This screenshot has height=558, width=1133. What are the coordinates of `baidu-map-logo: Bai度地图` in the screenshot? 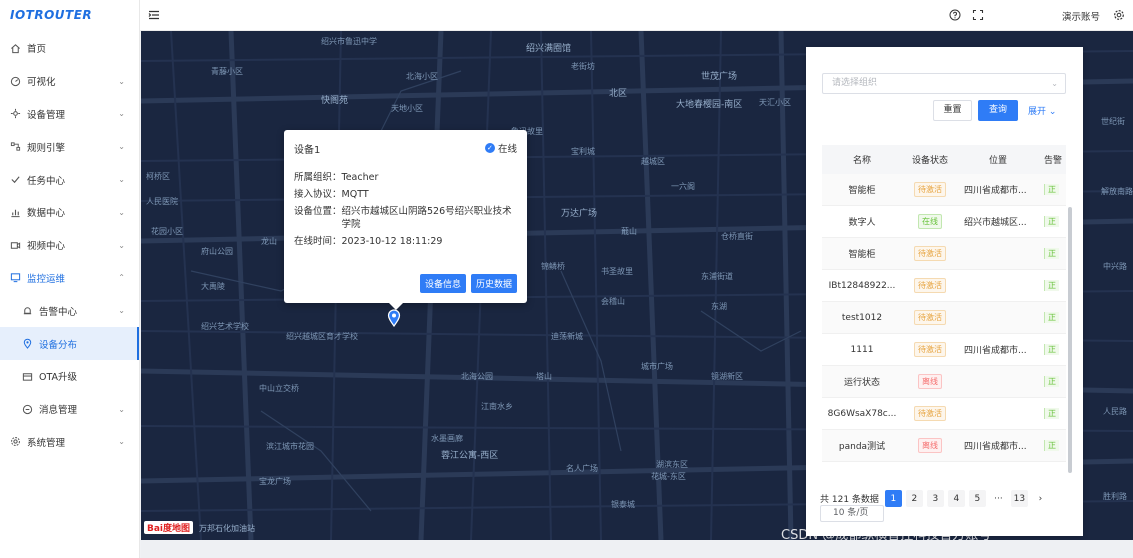 It's located at (169, 527).